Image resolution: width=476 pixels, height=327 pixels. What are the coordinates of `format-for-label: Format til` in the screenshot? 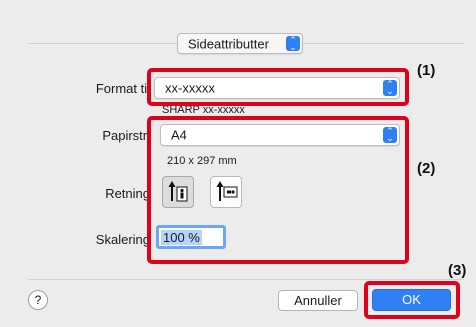 It's located at (122, 88).